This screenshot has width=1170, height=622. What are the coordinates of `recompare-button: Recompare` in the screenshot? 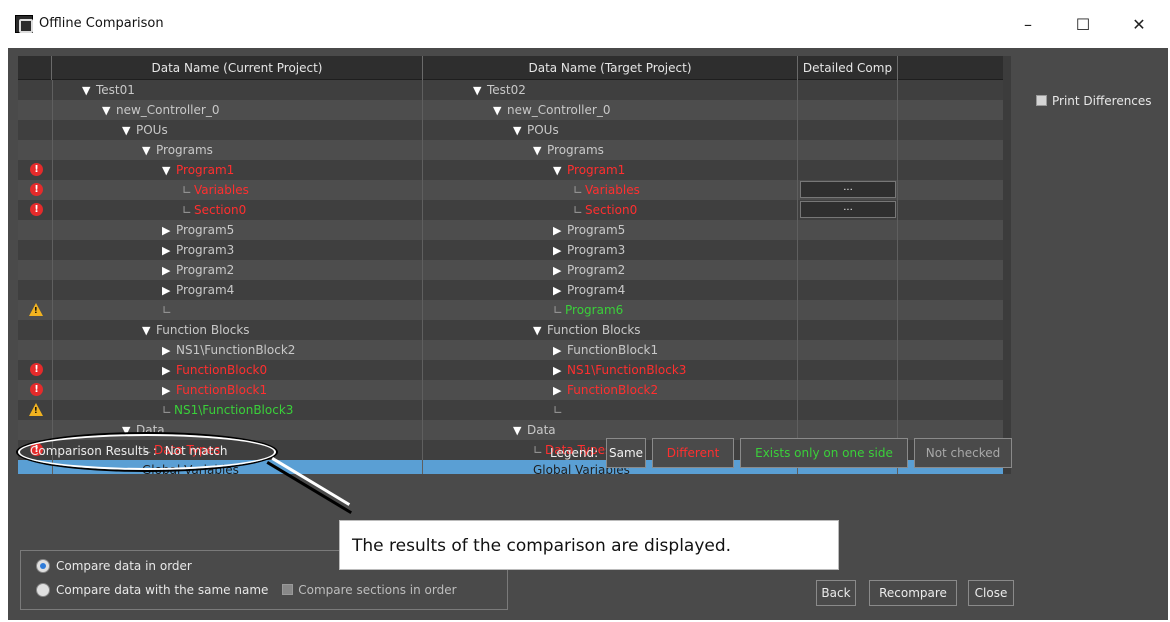 It's located at (913, 593).